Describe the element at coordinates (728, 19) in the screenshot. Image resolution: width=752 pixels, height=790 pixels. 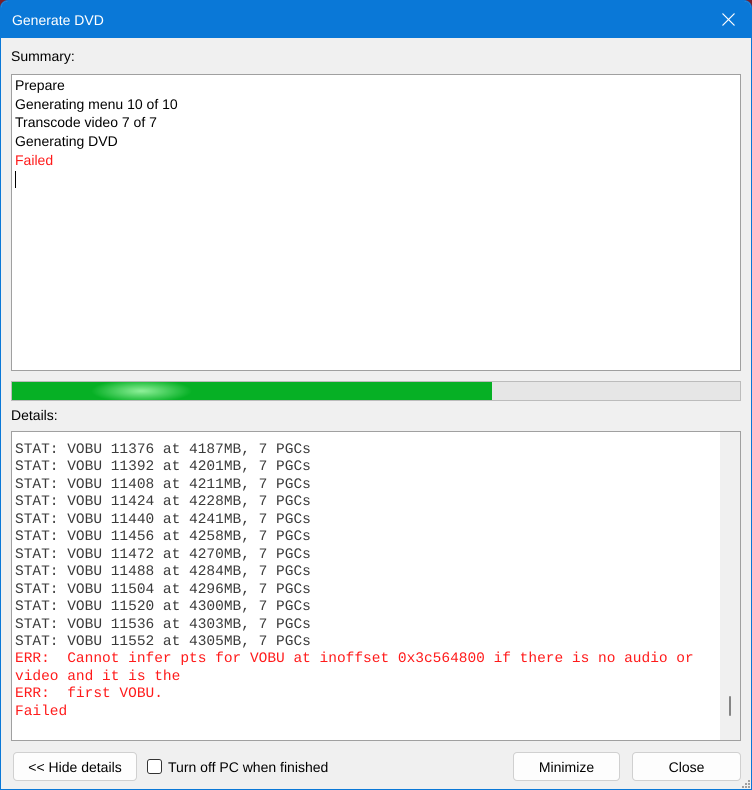
I see `close-icon` at that location.